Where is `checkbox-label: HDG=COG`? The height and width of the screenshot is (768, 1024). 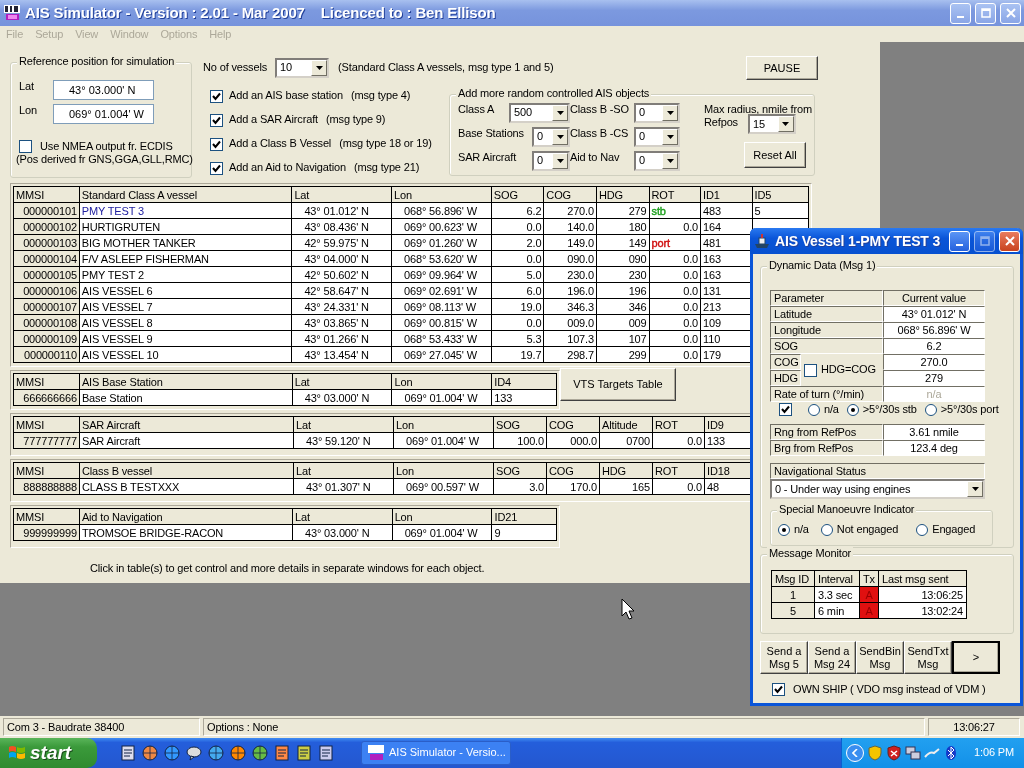 checkbox-label: HDG=COG is located at coordinates (848, 370).